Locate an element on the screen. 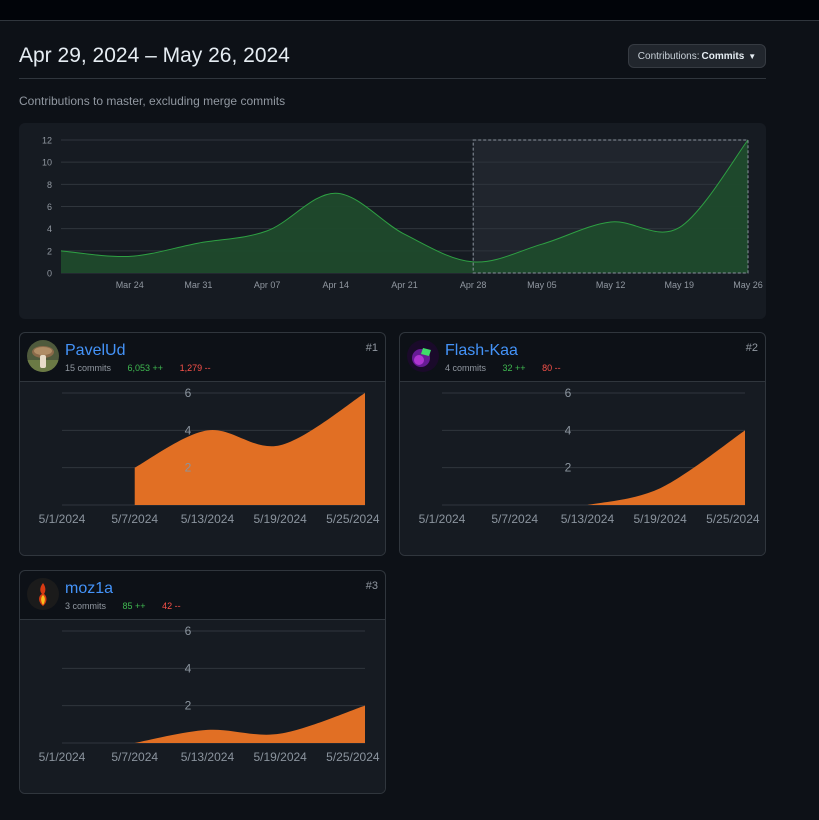  mushroom-avatar-icon is located at coordinates (43, 356).